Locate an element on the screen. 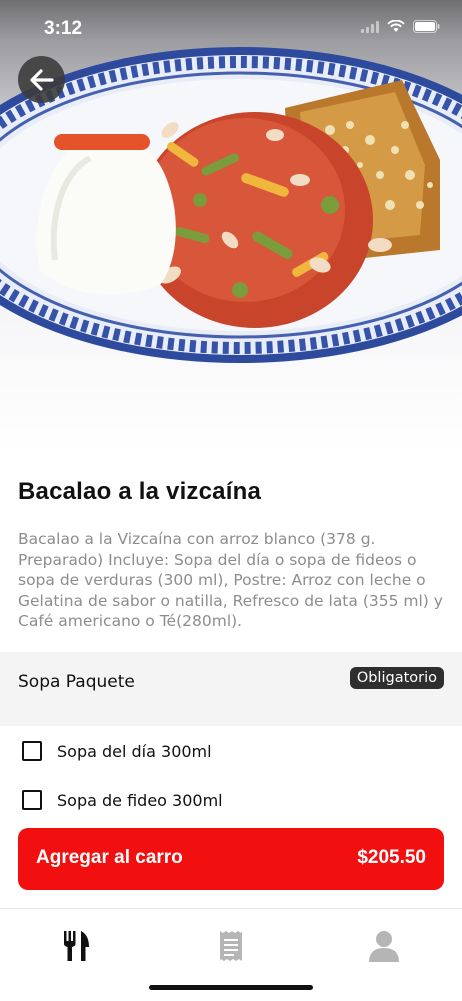 The height and width of the screenshot is (1001, 462). receipt-icon is located at coordinates (231, 946).